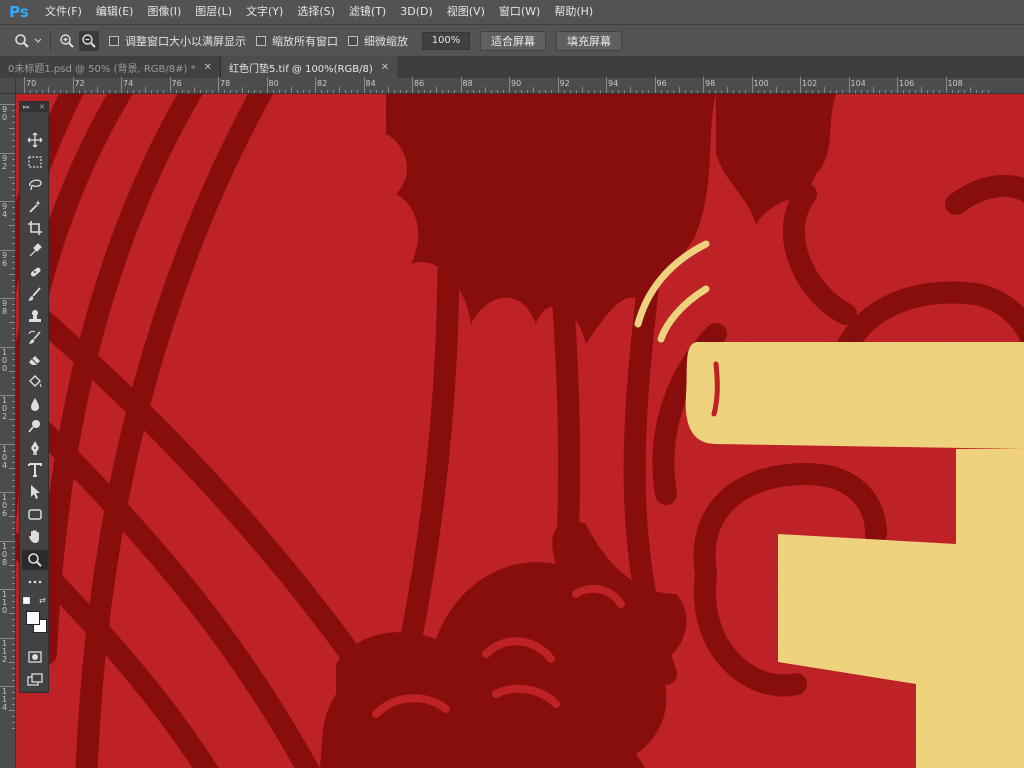  Describe the element at coordinates (213, 12) in the screenshot. I see `menu-layer: 图层(L)` at that location.